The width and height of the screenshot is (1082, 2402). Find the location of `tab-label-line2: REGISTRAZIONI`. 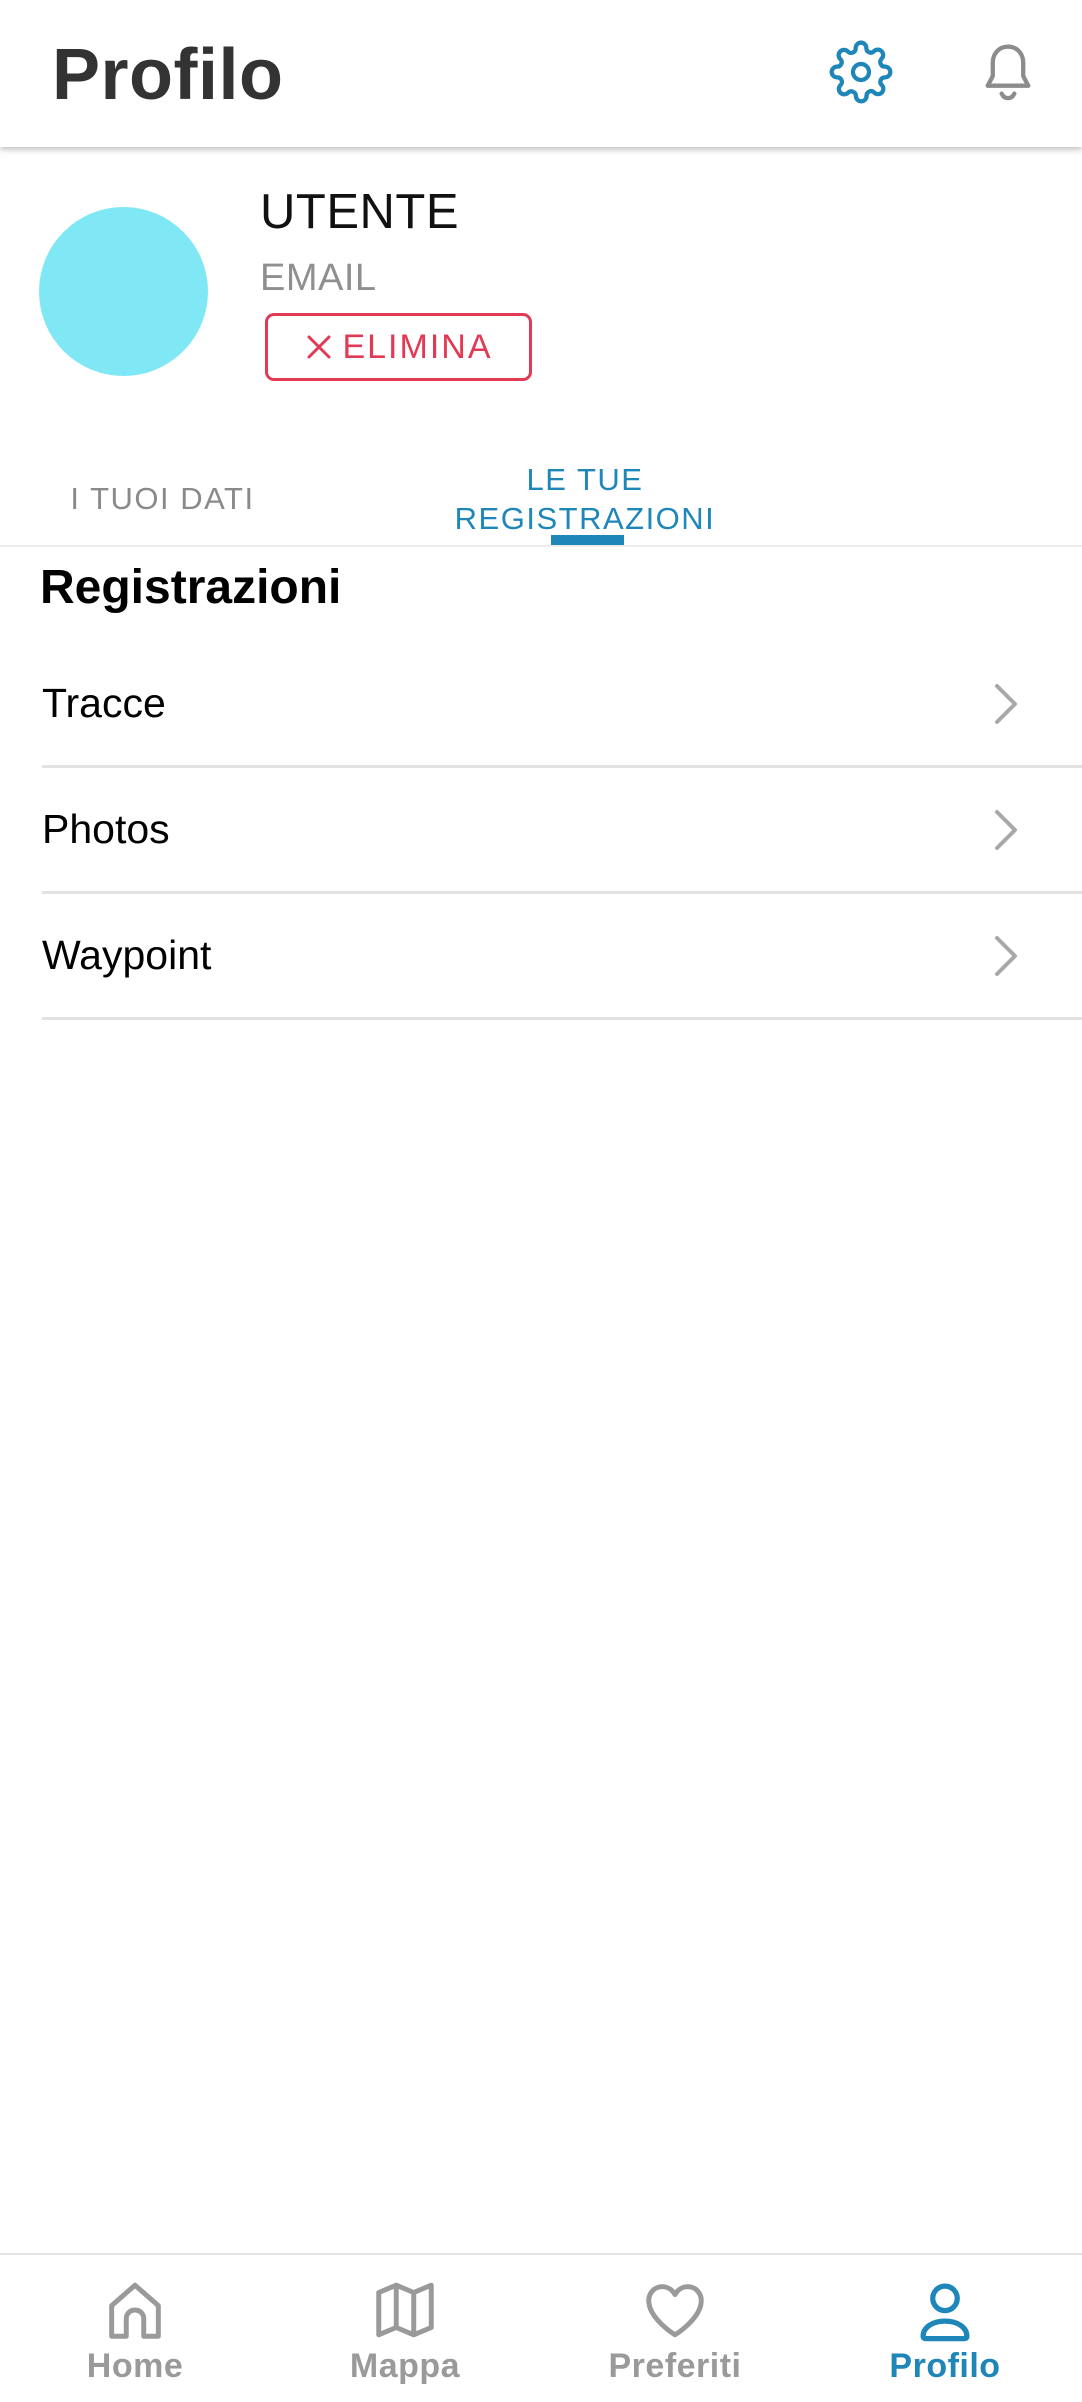

tab-label-line2: REGISTRAZIONI is located at coordinates (585, 518).